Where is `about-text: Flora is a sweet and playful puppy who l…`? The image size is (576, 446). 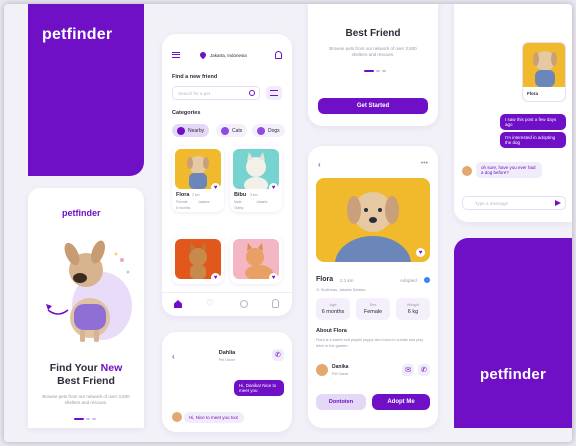 about-text: Flora is a sweet and playful puppy who l… is located at coordinates (370, 343).